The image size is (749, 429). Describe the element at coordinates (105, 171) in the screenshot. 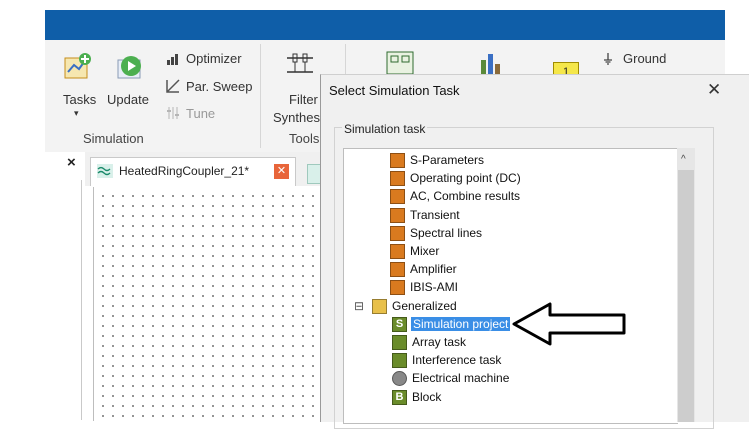

I see `schematic-tab-icon` at that location.